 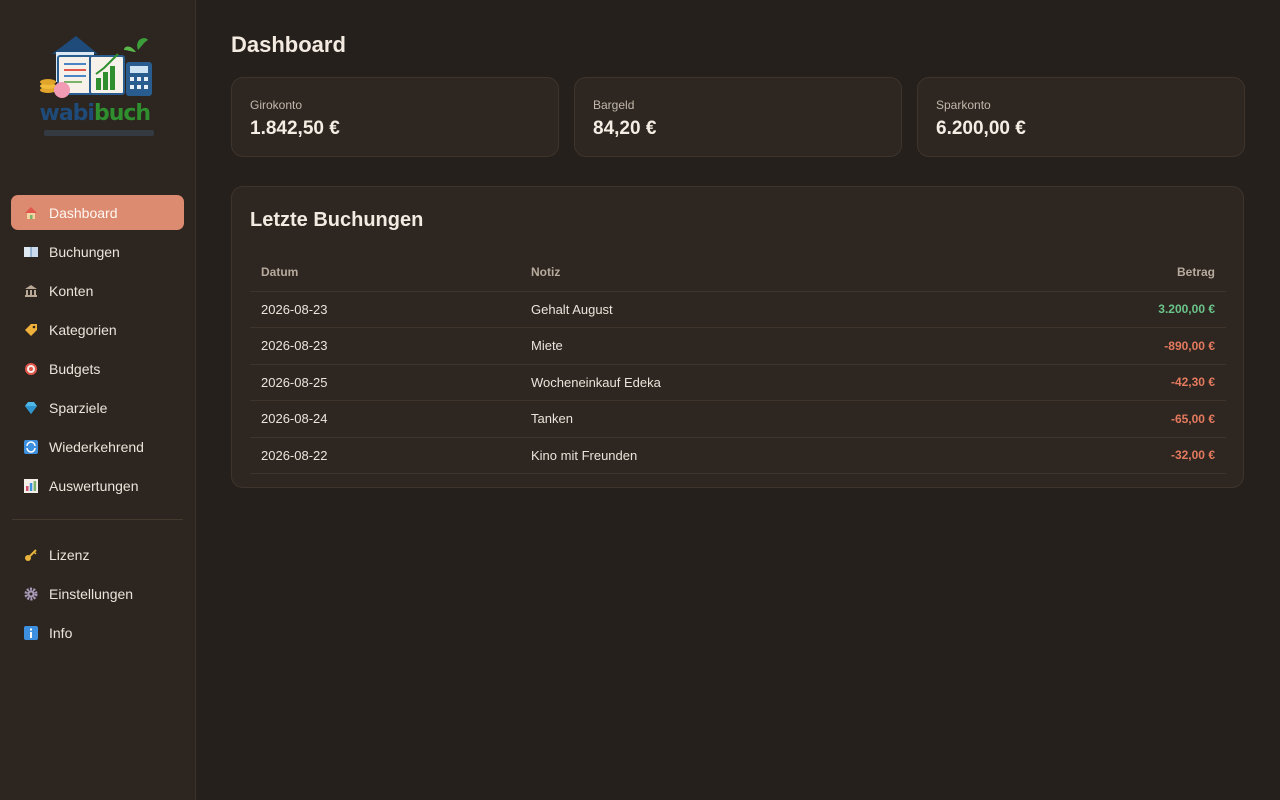 I want to click on account-balance: 1.842,50 €, so click(x=295, y=128).